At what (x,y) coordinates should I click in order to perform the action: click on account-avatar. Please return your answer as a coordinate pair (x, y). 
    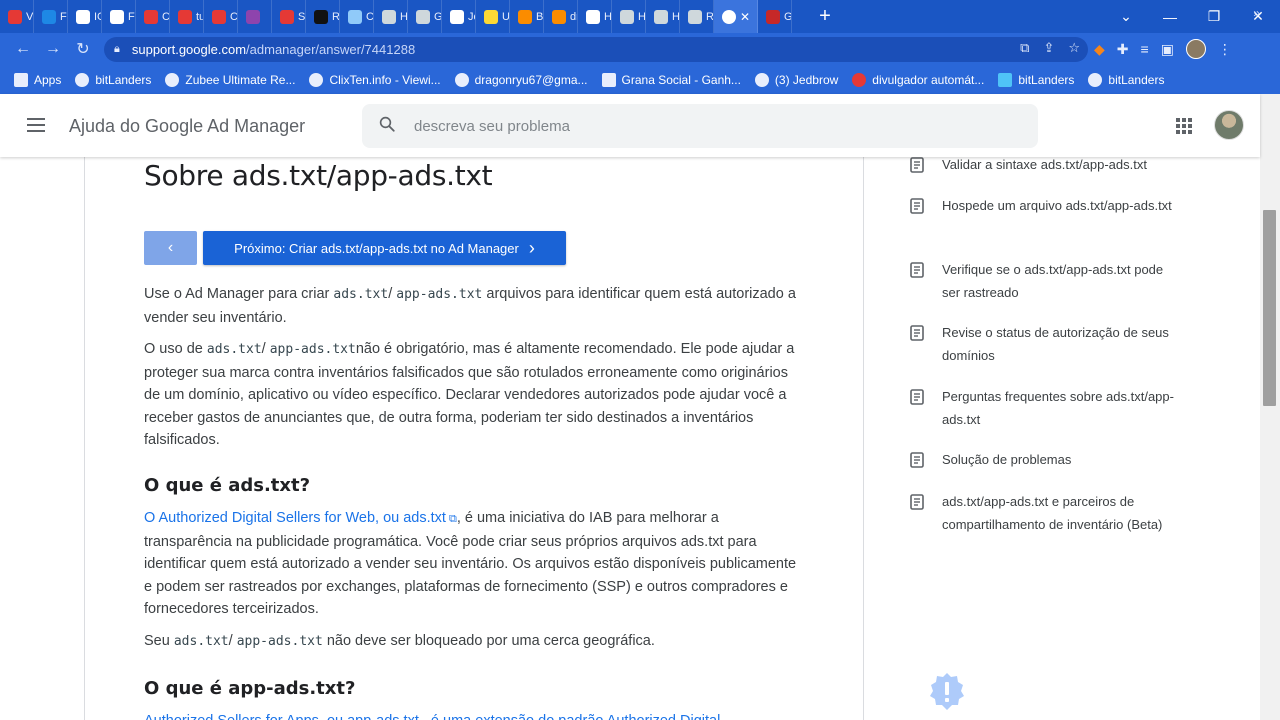
    Looking at the image, I should click on (1229, 125).